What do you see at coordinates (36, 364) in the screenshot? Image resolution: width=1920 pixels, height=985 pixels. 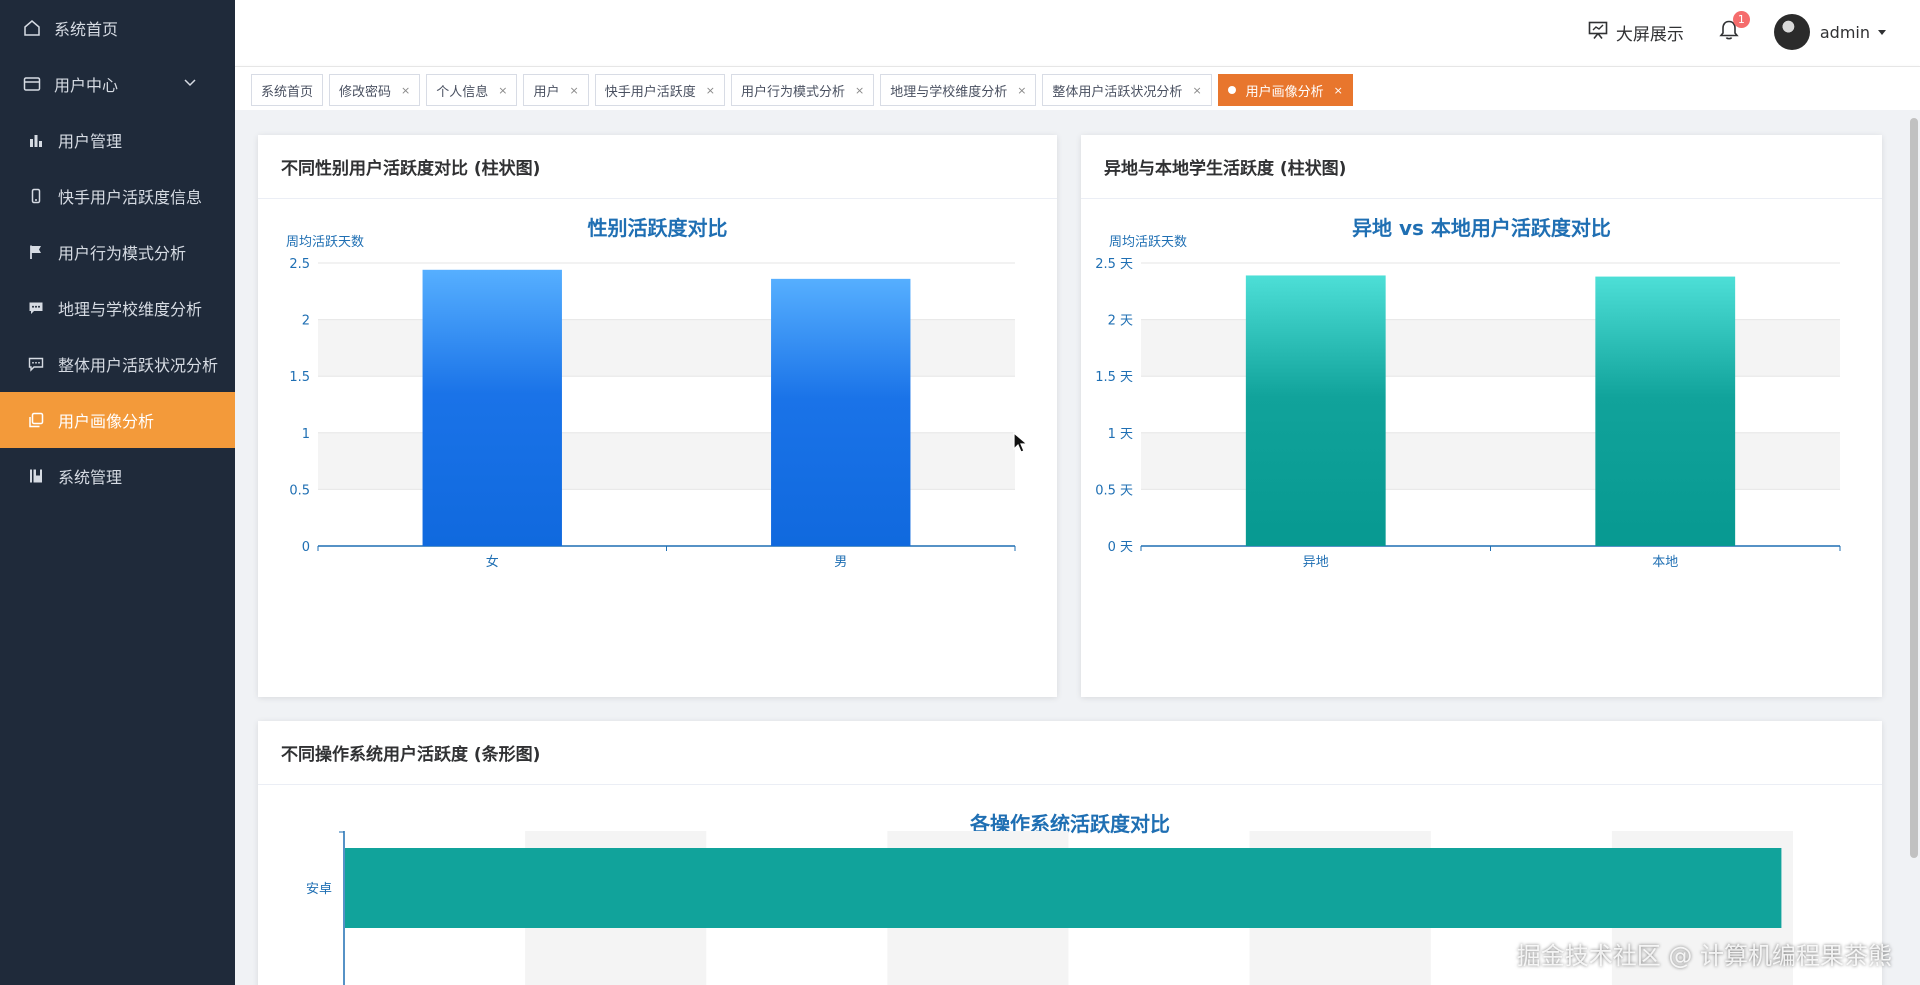 I see `chat-icon` at bounding box center [36, 364].